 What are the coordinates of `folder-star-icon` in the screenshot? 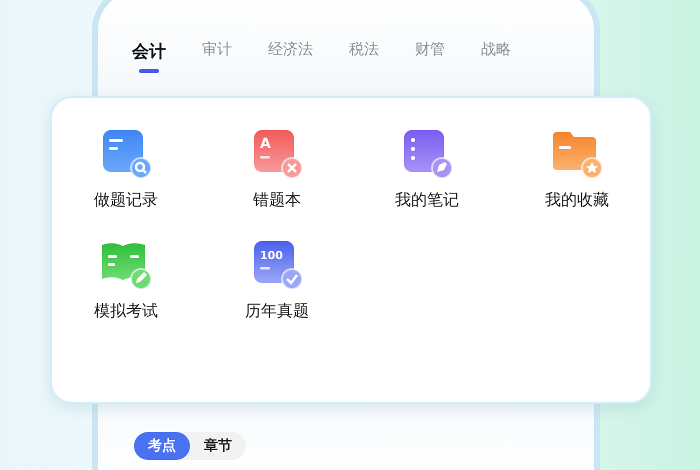 It's located at (578, 155).